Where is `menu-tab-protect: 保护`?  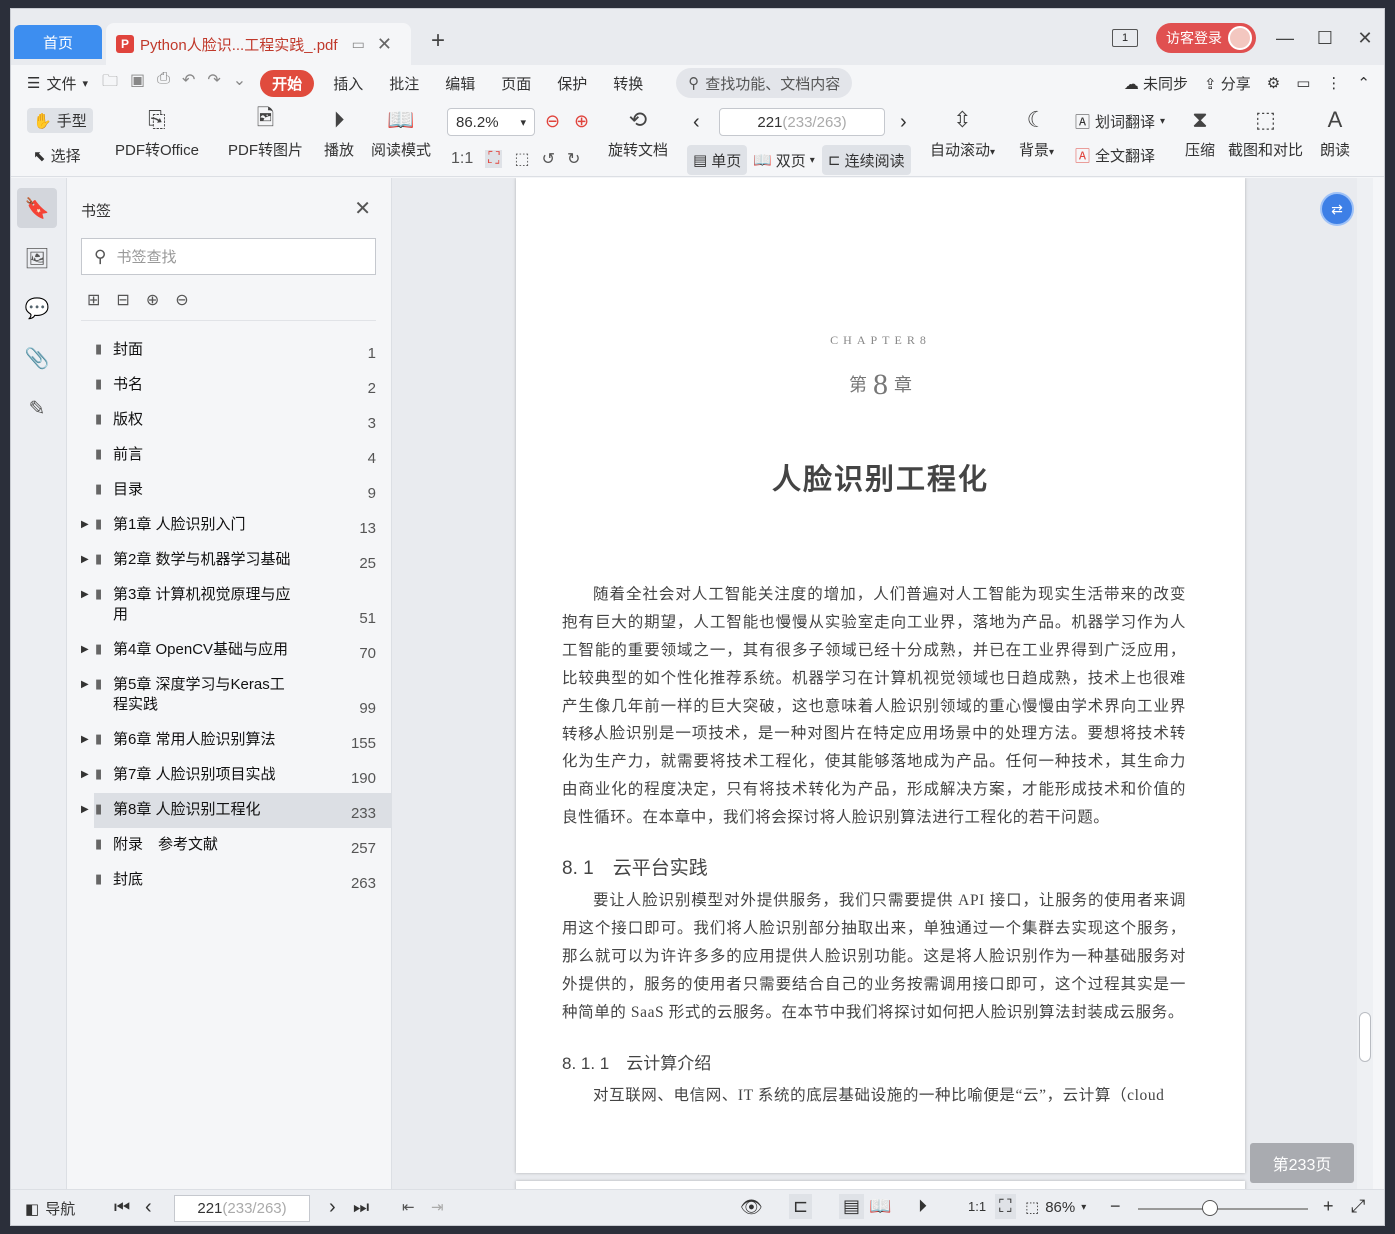 menu-tab-protect: 保护 is located at coordinates (572, 83).